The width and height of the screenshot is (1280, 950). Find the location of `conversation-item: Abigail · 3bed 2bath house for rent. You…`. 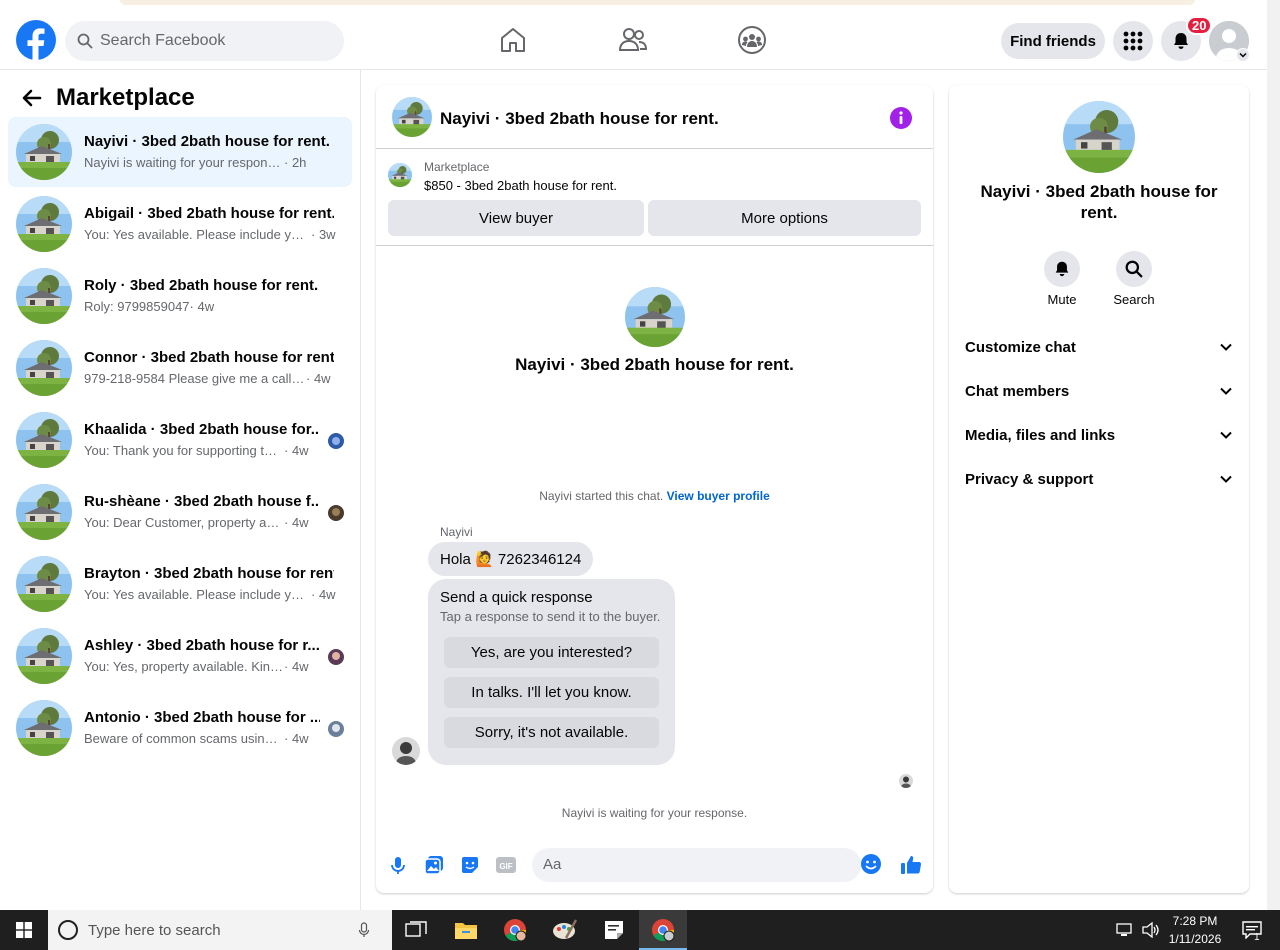

conversation-item: Abigail · 3bed 2bath house for rent. You… is located at coordinates (180, 224).